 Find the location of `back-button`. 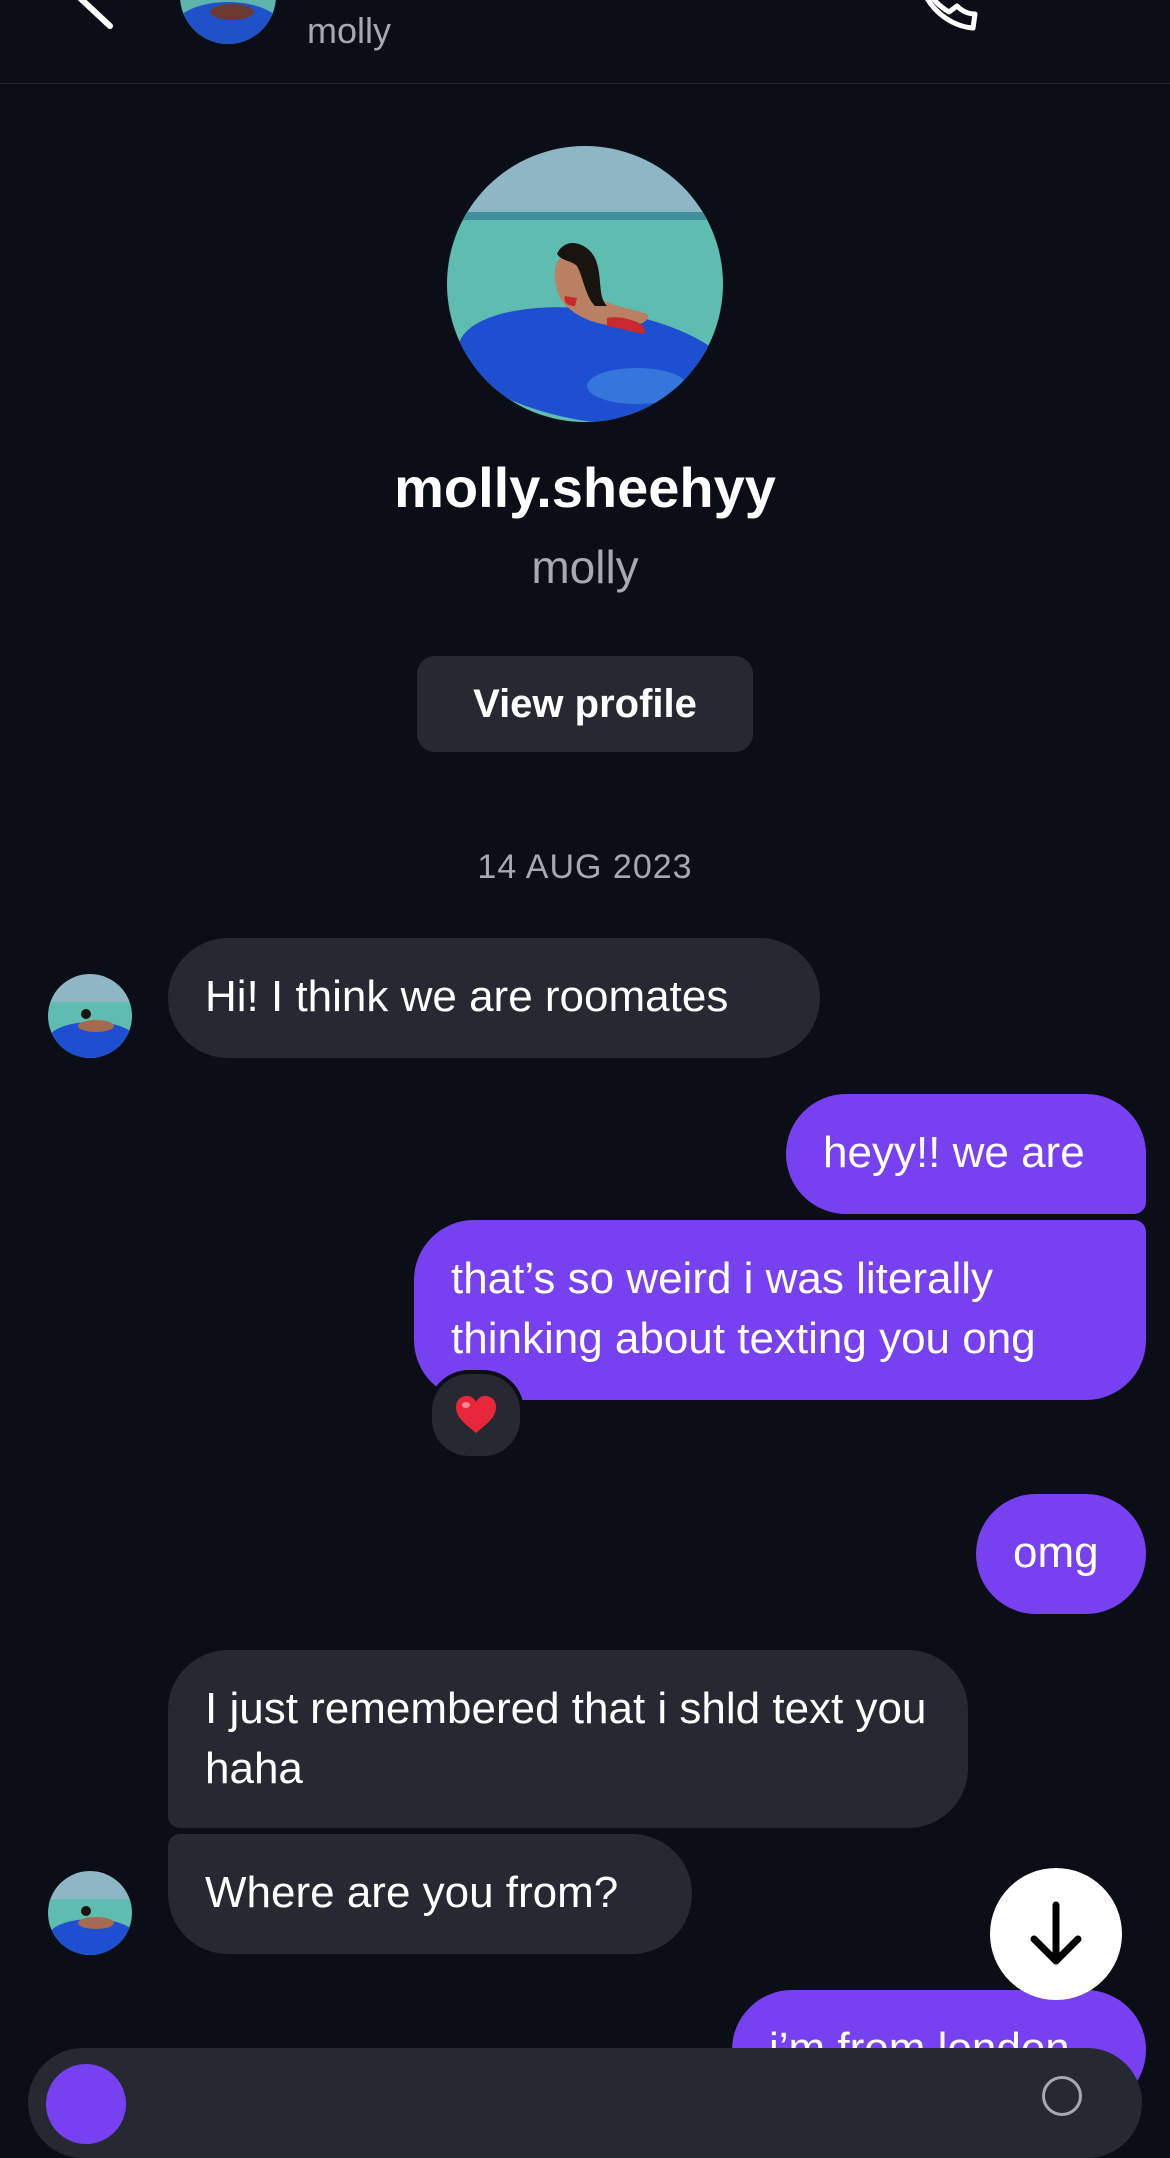

back-button is located at coordinates (93, 20).